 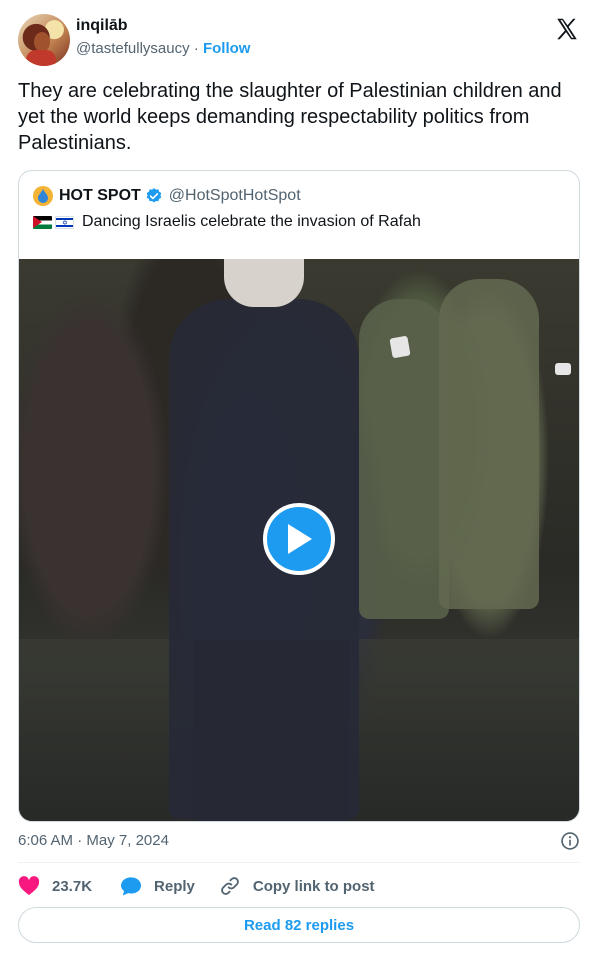 What do you see at coordinates (64, 222) in the screenshot?
I see `israel-flag-icon: ✡` at bounding box center [64, 222].